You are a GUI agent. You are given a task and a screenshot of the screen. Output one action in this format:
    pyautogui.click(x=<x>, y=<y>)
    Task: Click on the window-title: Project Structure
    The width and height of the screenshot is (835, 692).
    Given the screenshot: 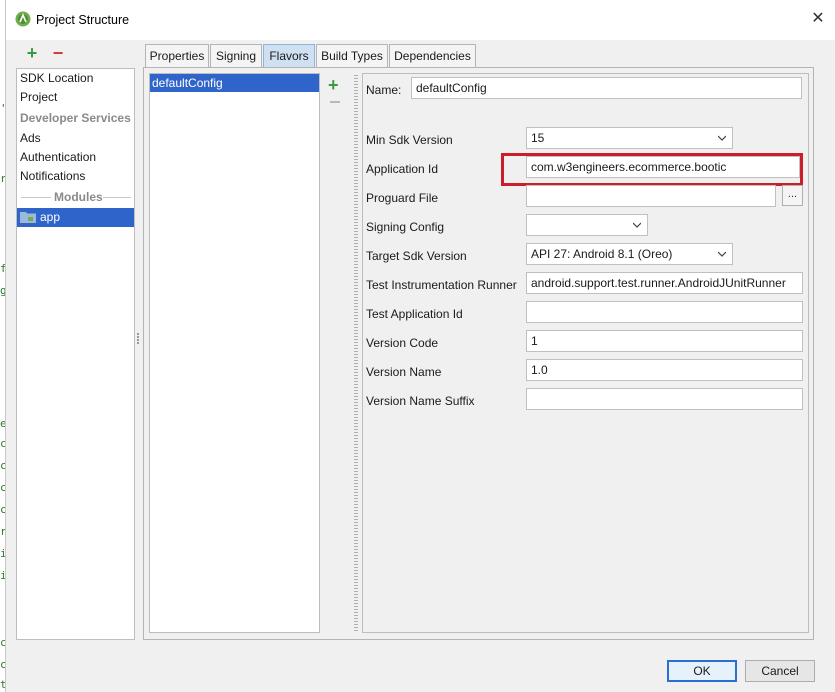 What is the action you would take?
    pyautogui.click(x=83, y=20)
    